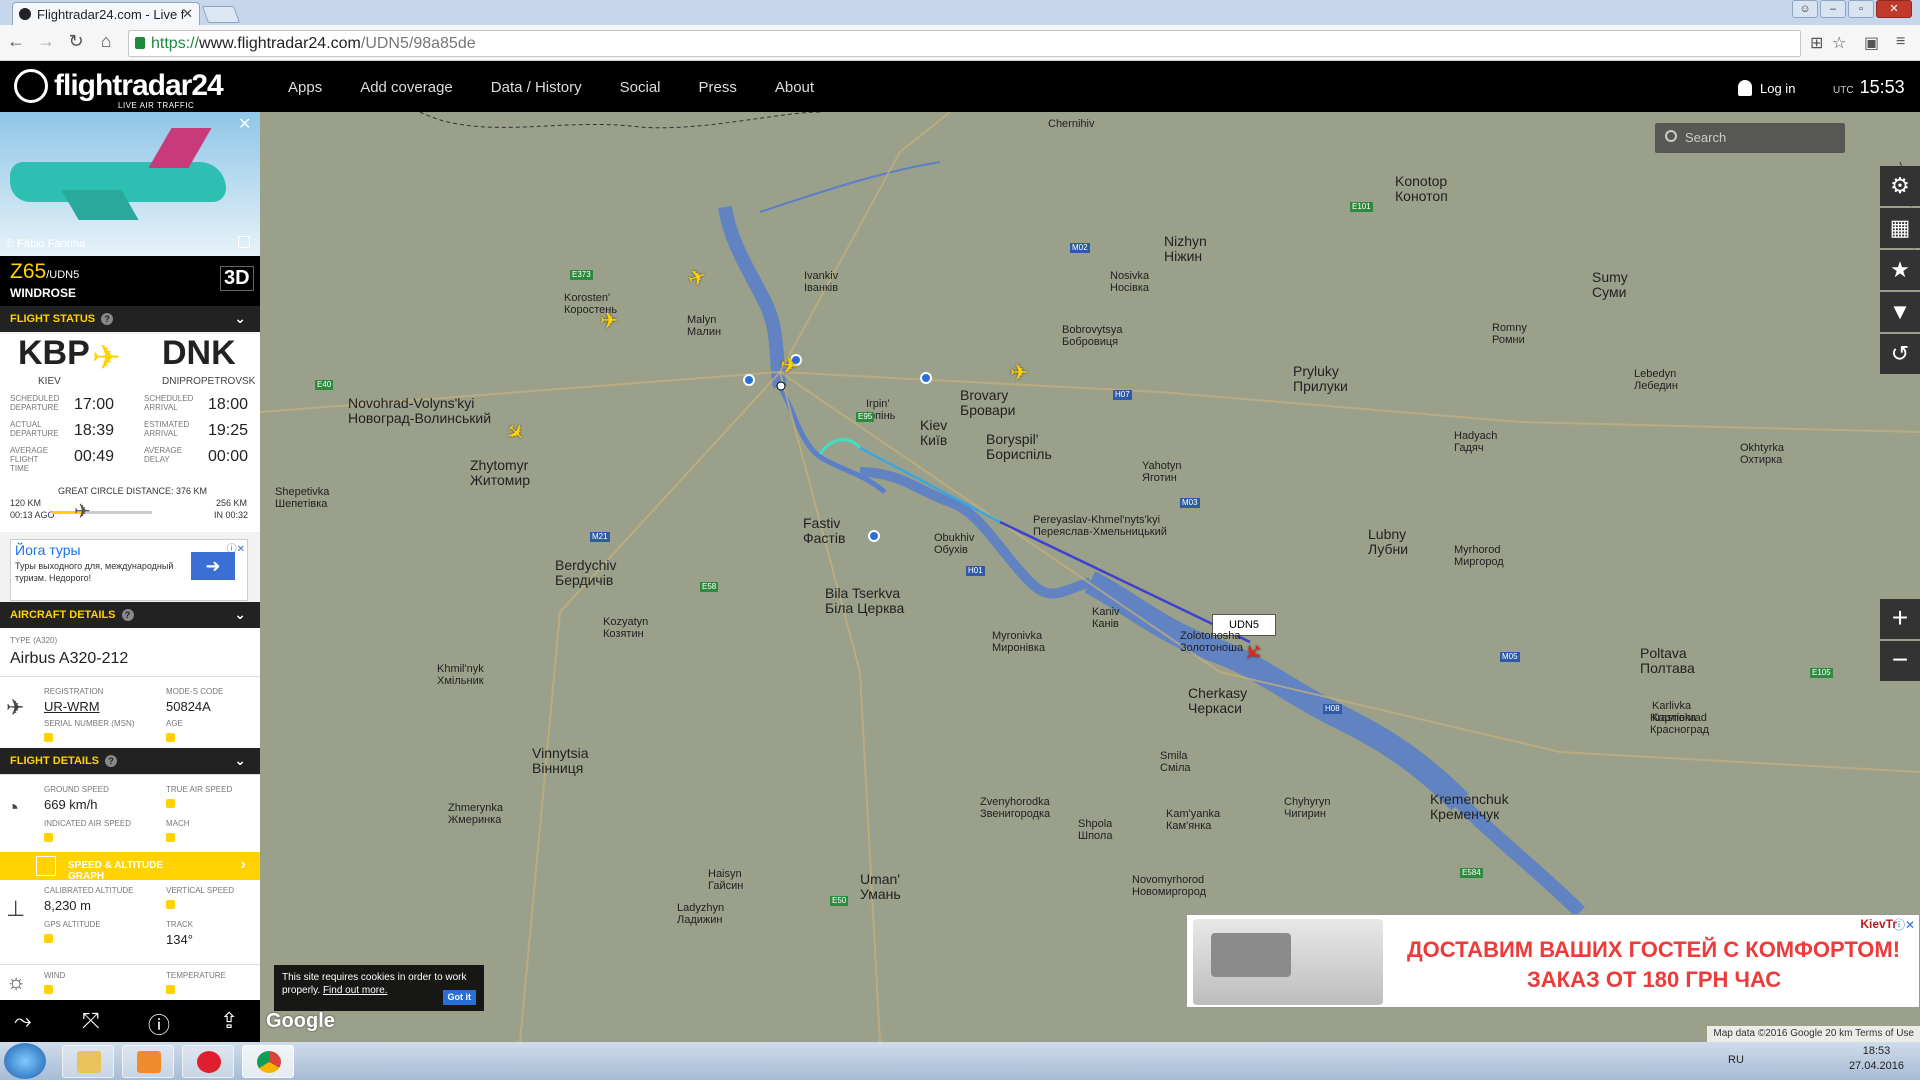  I want to click on browser-tab: Flightradar24.com - Live f ✕, so click(106, 13).